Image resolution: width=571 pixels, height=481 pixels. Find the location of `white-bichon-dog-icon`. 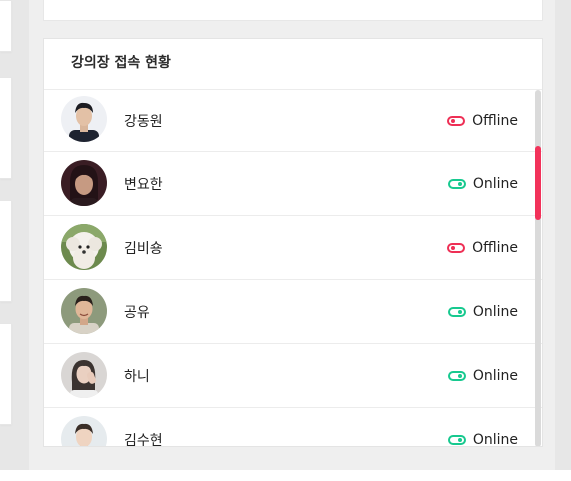

white-bichon-dog-icon is located at coordinates (84, 247).